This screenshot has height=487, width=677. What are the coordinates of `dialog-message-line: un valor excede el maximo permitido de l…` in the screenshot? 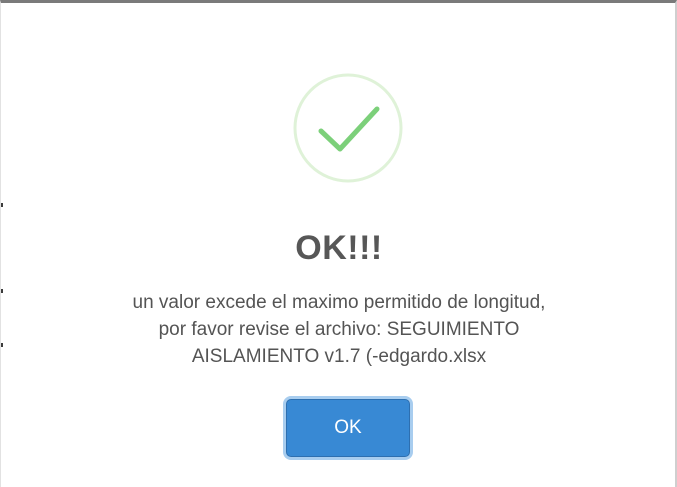 It's located at (339, 302).